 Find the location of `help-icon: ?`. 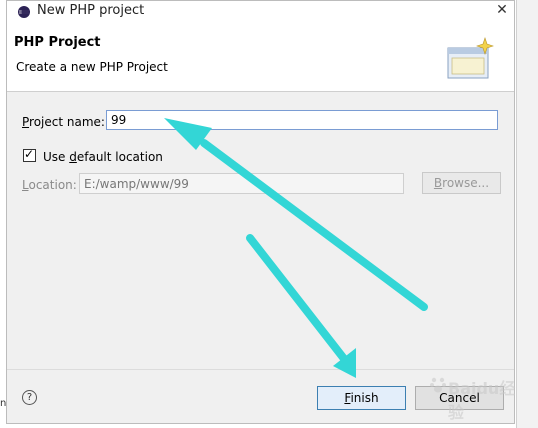

help-icon: ? is located at coordinates (29, 397).